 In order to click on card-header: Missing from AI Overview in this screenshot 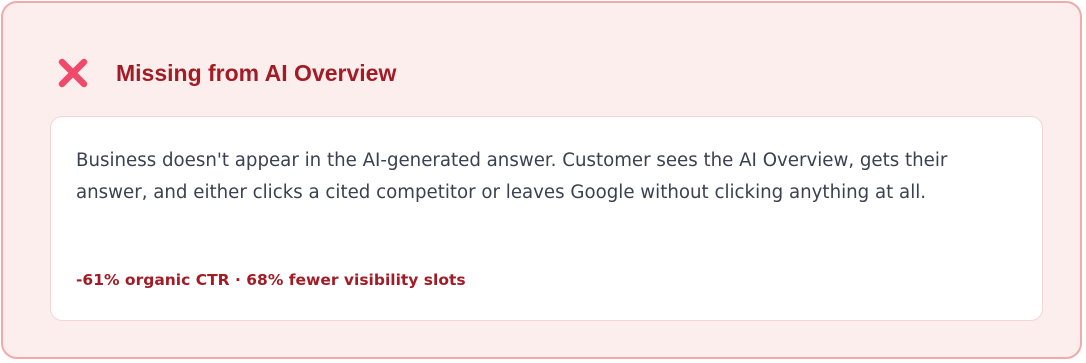, I will do `click(225, 73)`.